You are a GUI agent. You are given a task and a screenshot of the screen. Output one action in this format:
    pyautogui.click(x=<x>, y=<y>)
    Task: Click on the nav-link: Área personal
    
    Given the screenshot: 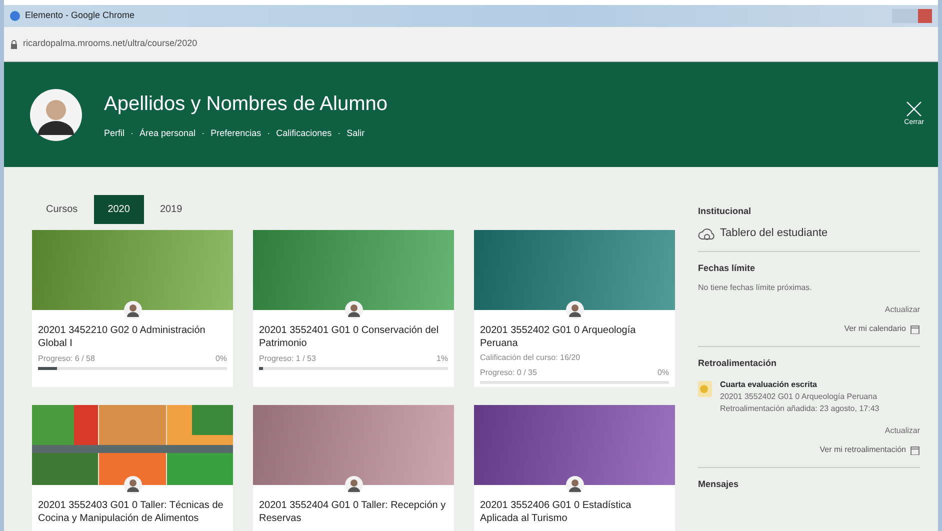 What is the action you would take?
    pyautogui.click(x=168, y=133)
    